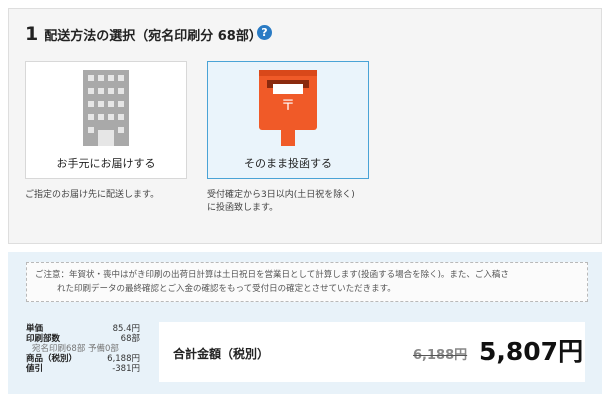 This screenshot has width=611, height=402. What do you see at coordinates (372, 352) in the screenshot?
I see `total-box: 合計金額（税別） 6,188円 5,807円` at bounding box center [372, 352].